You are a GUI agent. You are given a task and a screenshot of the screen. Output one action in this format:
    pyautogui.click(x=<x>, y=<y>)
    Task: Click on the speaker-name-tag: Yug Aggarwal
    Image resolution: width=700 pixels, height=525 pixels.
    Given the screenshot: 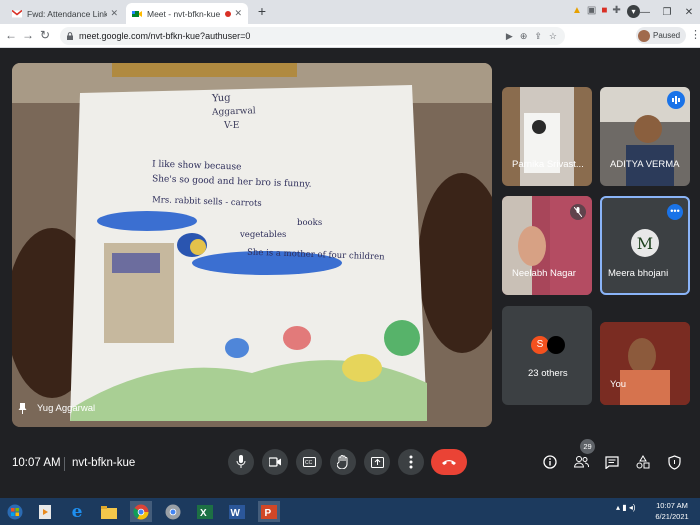 What is the action you would take?
    pyautogui.click(x=56, y=408)
    